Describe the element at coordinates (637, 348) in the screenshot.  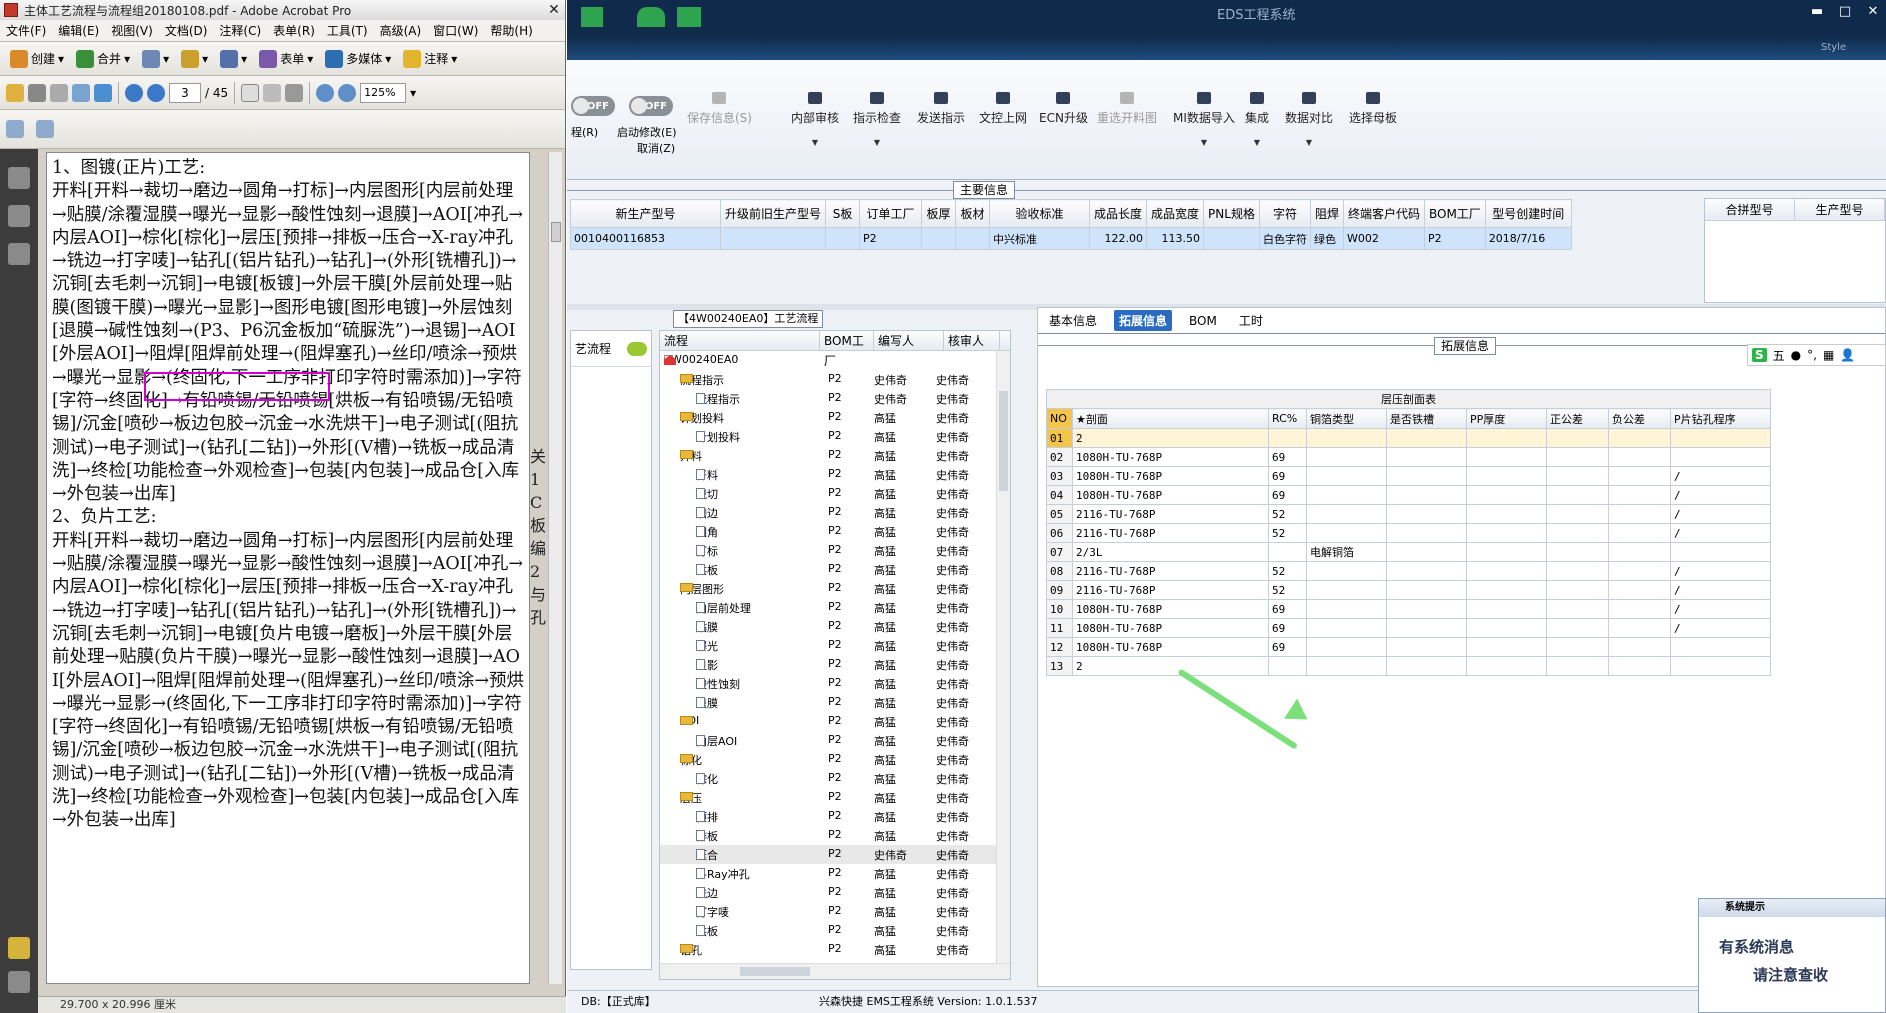
I see `chat-bubble-icon` at that location.